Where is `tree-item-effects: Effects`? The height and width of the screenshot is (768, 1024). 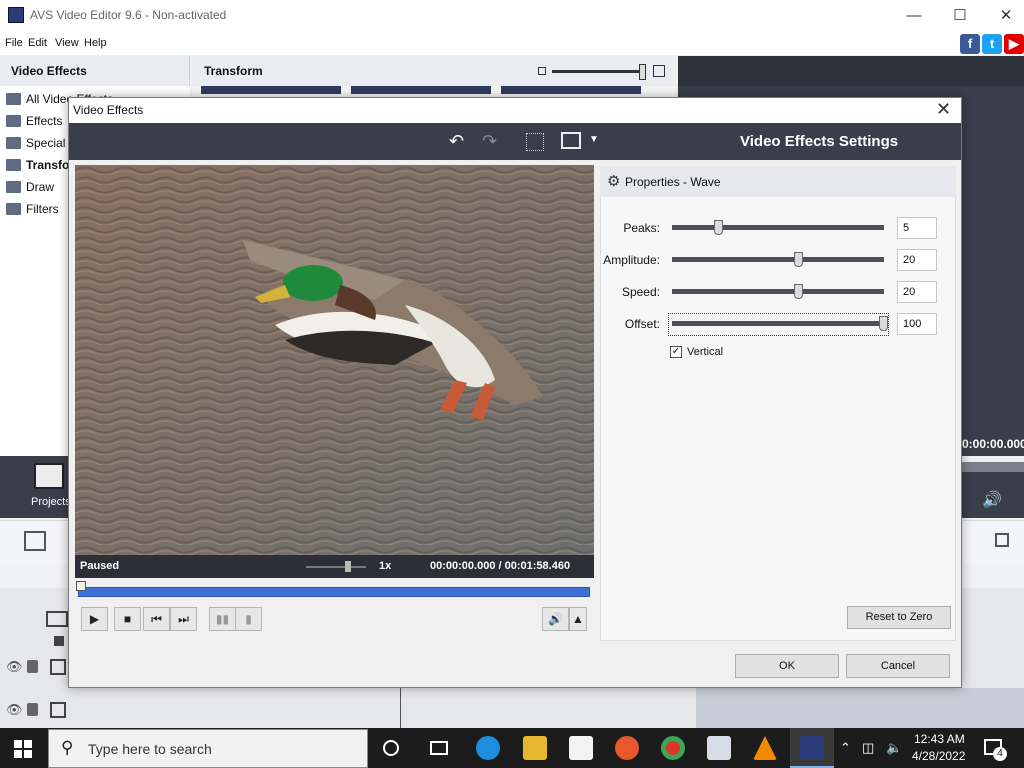 tree-item-effects: Effects is located at coordinates (34, 121).